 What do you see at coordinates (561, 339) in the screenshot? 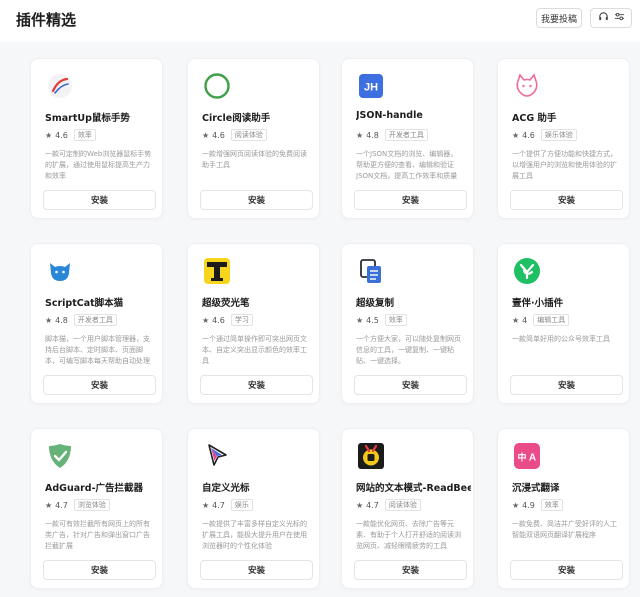
I see `plugin-description: 一款简单好用的公众号效率工具` at bounding box center [561, 339].